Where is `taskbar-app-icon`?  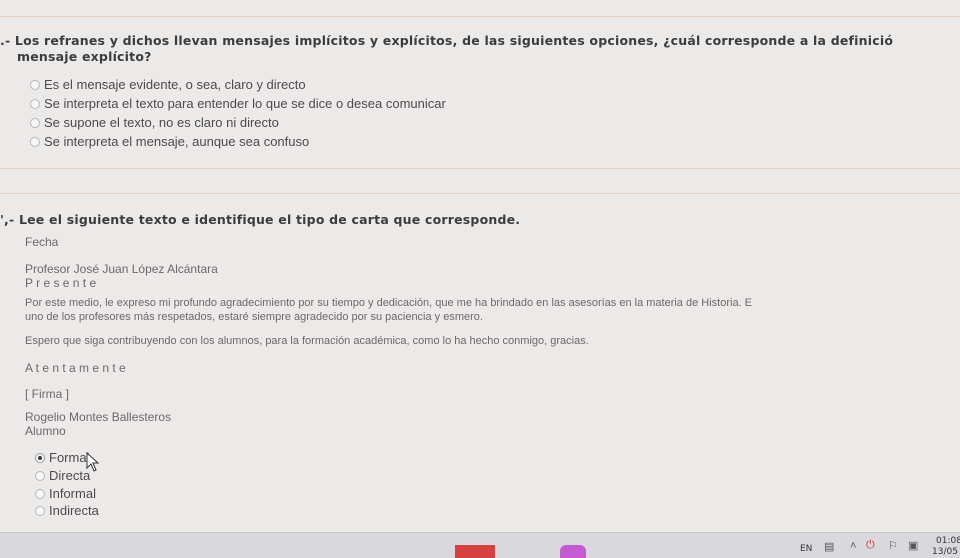
taskbar-app-icon is located at coordinates (573, 551).